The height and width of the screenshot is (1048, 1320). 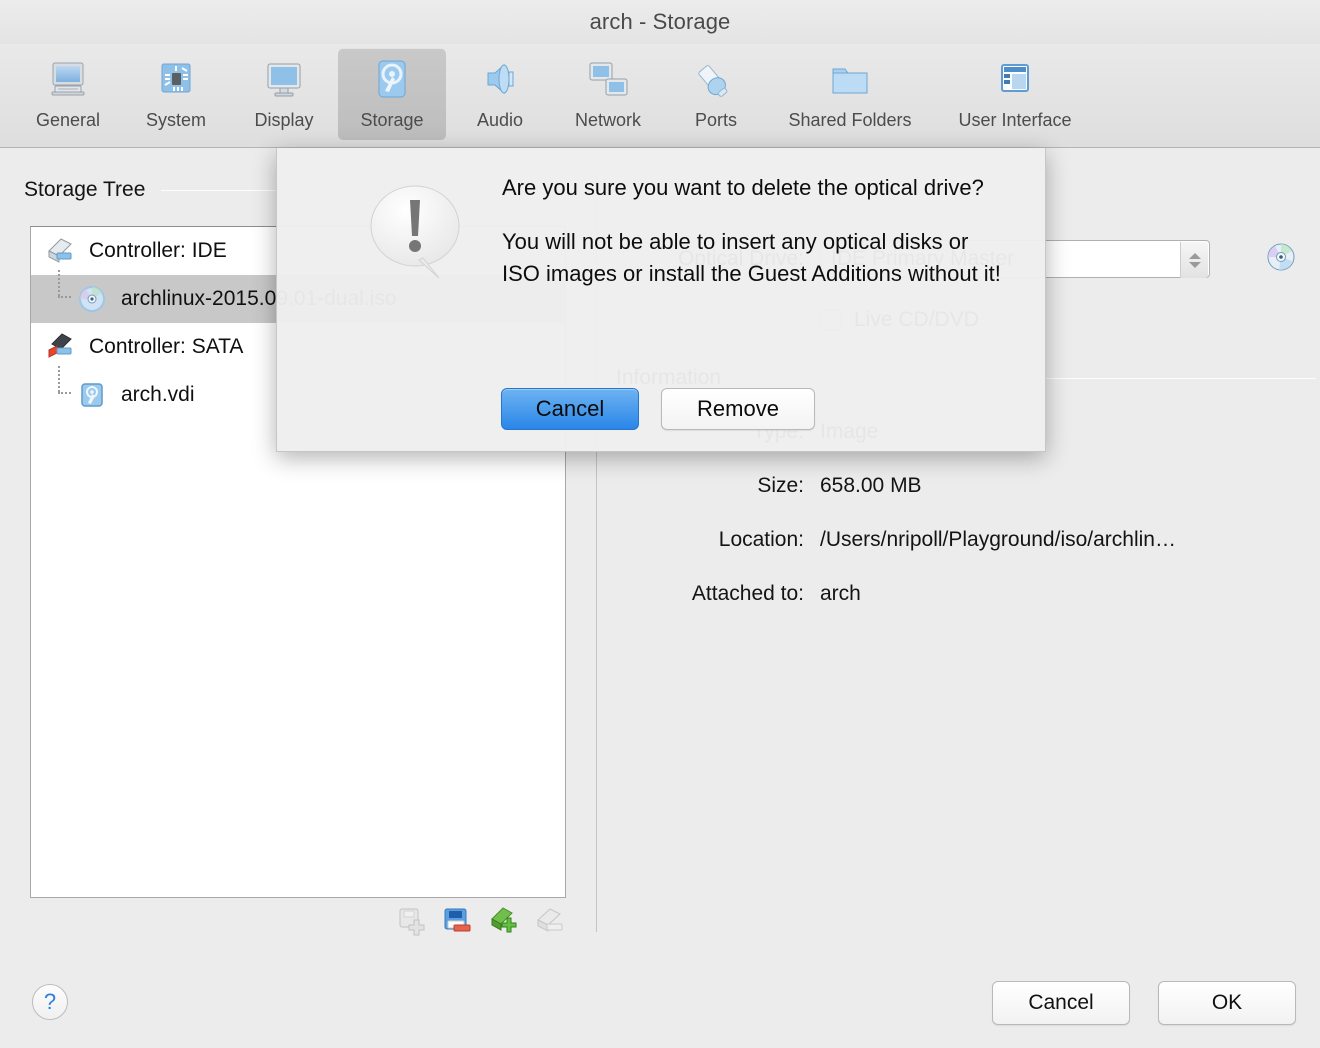 I want to click on dialog-button-row: Cancel Remove, so click(x=658, y=409).